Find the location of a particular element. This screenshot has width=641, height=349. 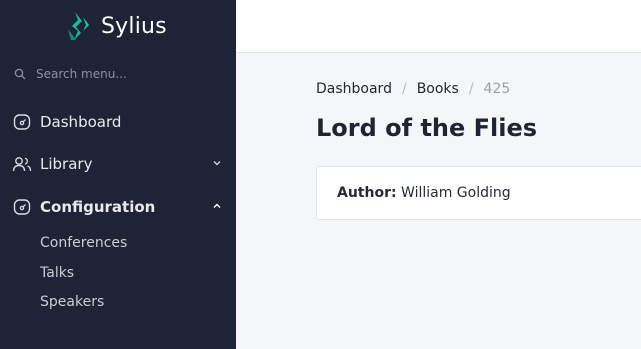

breadcrumb-current: 425 is located at coordinates (497, 89).